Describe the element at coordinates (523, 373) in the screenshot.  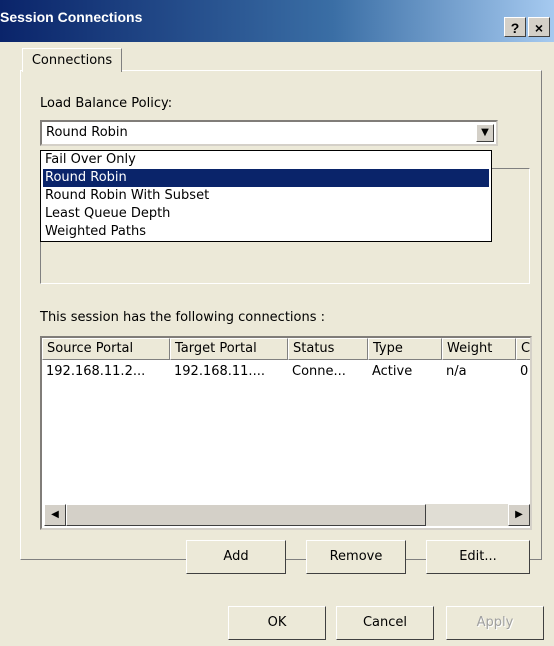
I see `table-cell-c: 0` at that location.